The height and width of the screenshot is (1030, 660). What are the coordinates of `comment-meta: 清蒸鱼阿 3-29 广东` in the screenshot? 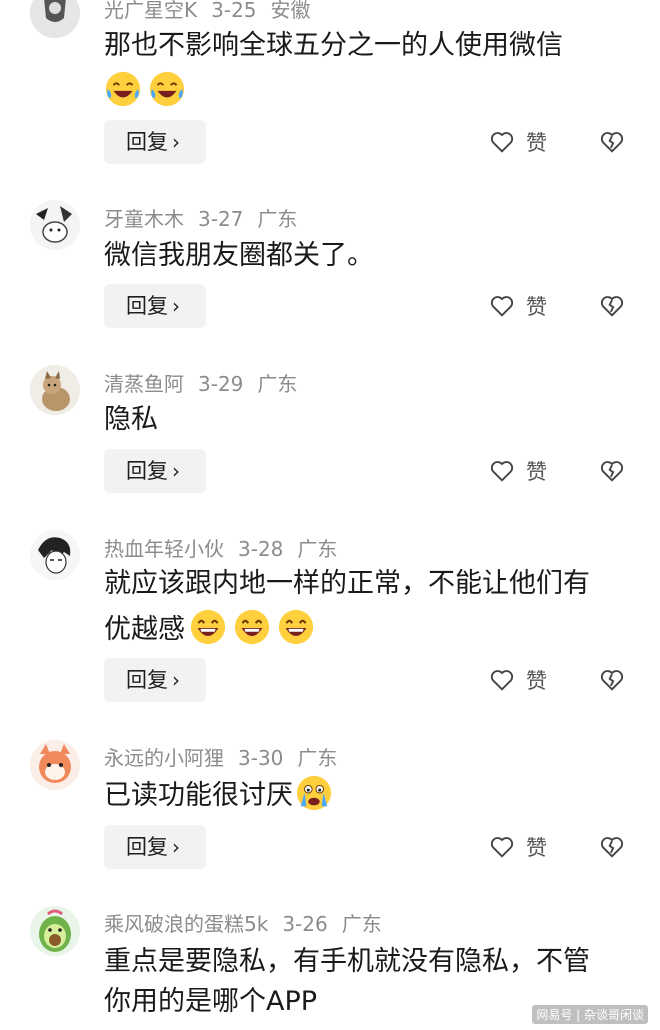 It's located at (207, 382).